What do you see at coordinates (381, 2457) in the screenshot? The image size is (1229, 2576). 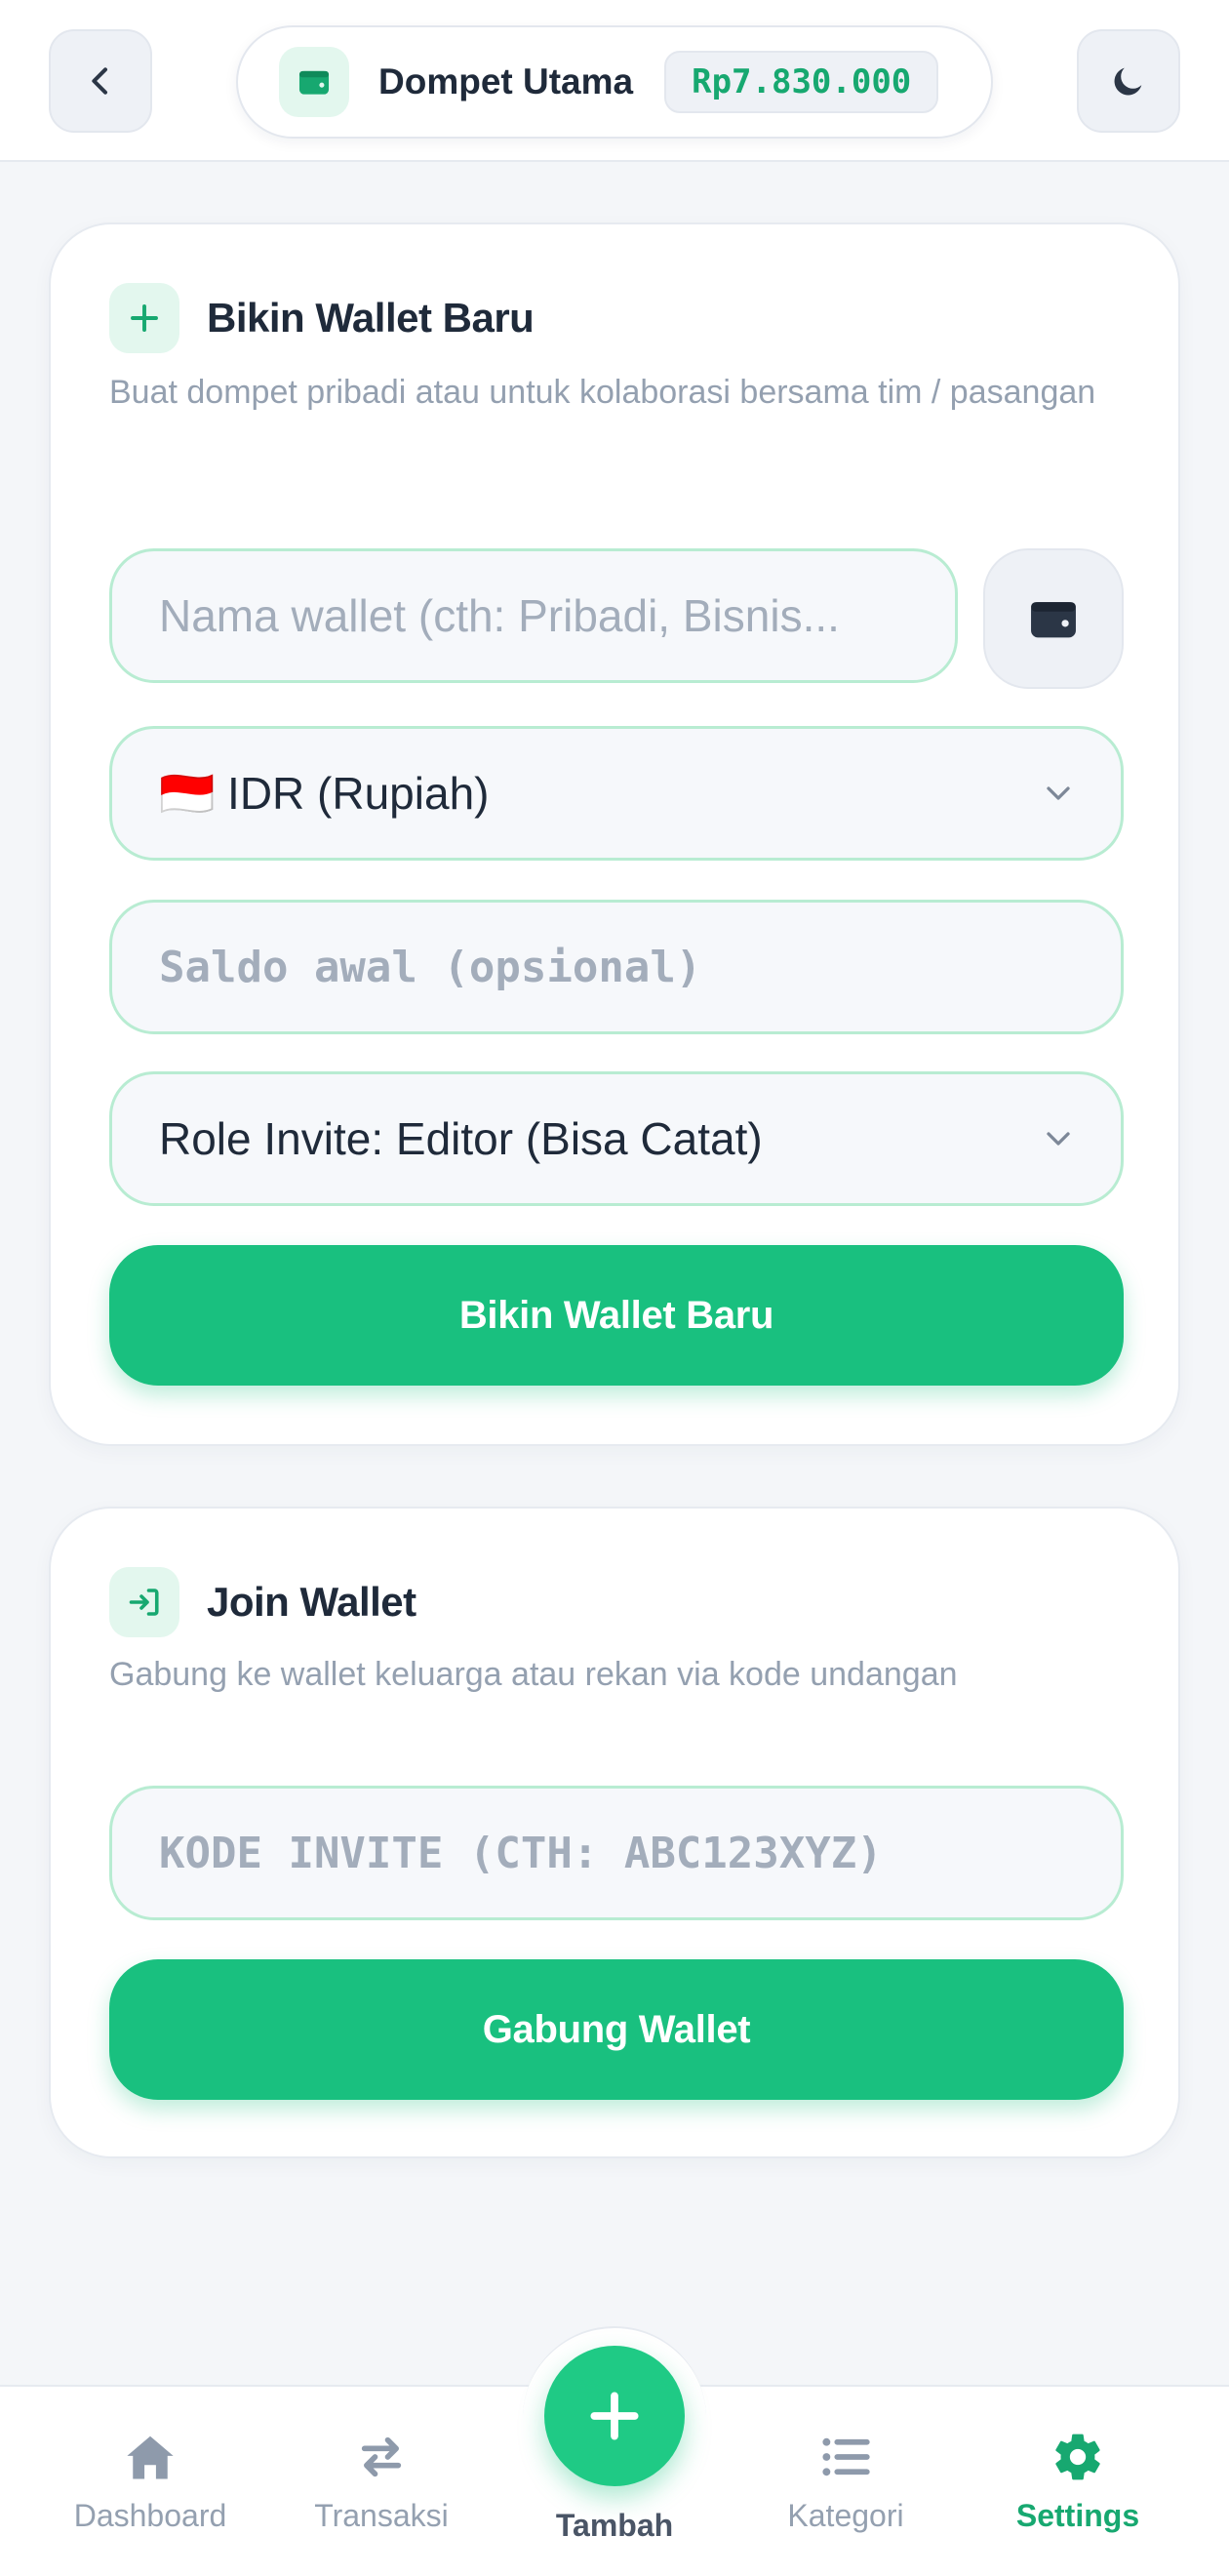 I see `swap-arrows-icon` at bounding box center [381, 2457].